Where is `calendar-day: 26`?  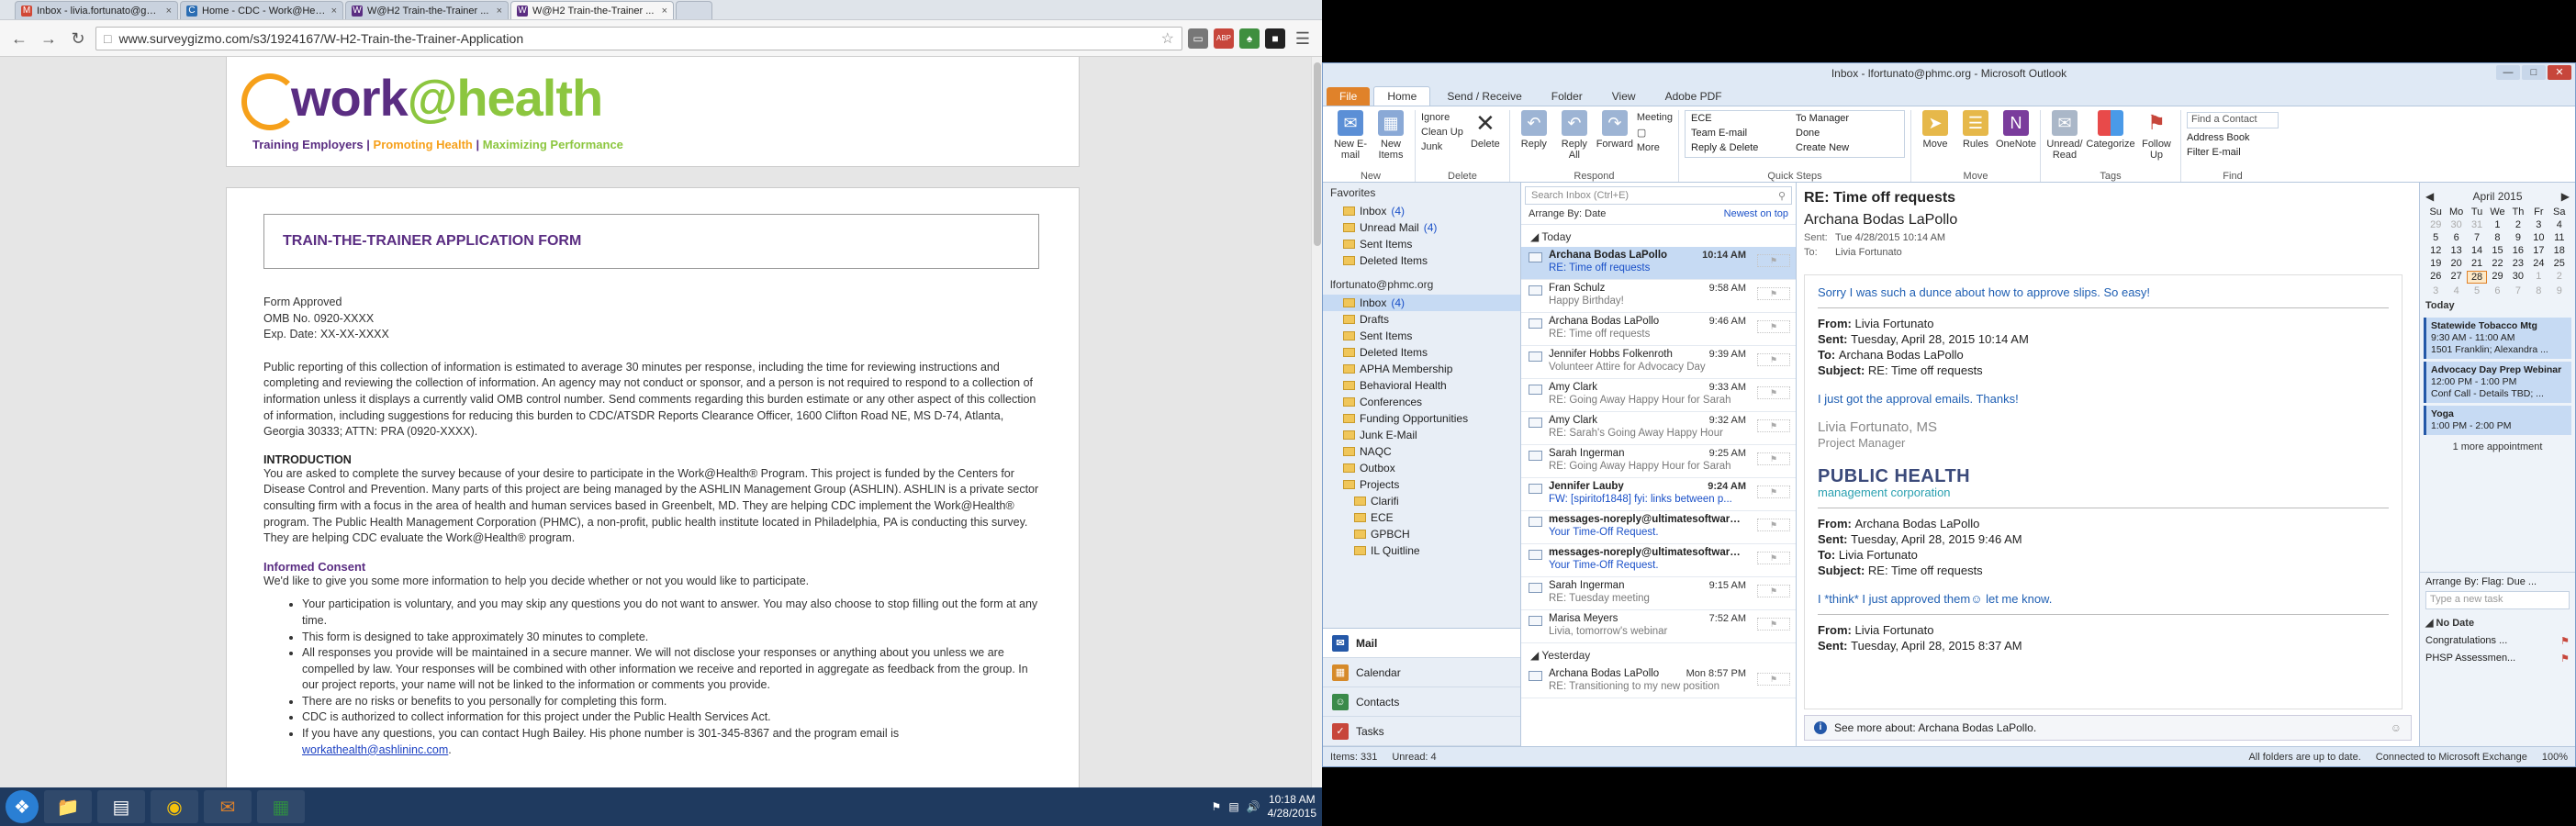
calendar-day: 26 is located at coordinates (2435, 278).